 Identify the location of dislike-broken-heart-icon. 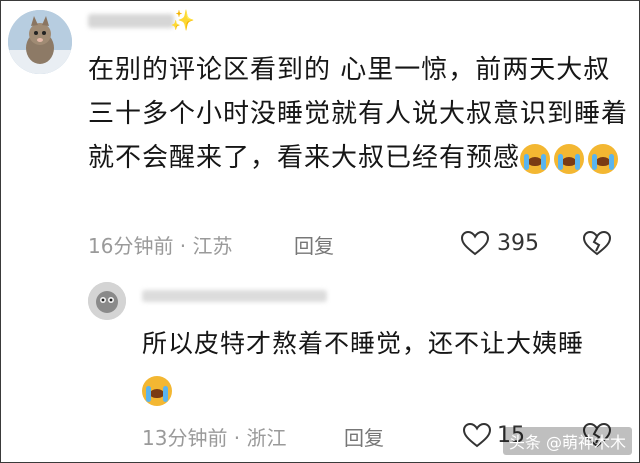
(597, 243).